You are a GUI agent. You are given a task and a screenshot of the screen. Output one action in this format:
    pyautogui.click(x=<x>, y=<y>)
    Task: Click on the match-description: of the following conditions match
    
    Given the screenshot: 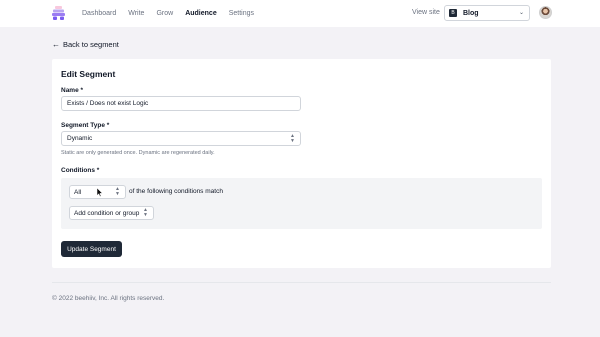 What is the action you would take?
    pyautogui.click(x=176, y=191)
    